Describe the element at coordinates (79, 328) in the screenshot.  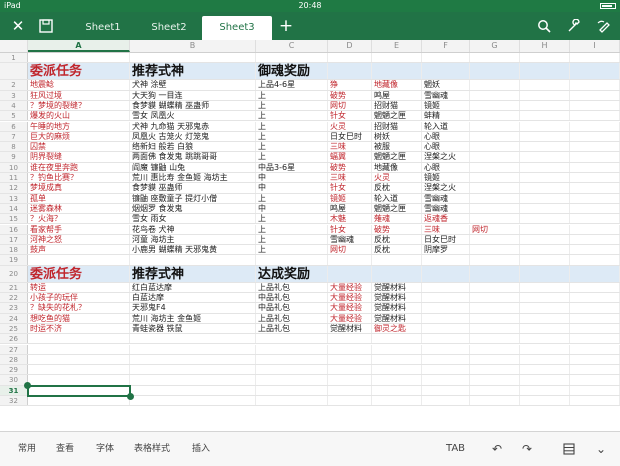
I see `cell-a: 时运不济` at that location.